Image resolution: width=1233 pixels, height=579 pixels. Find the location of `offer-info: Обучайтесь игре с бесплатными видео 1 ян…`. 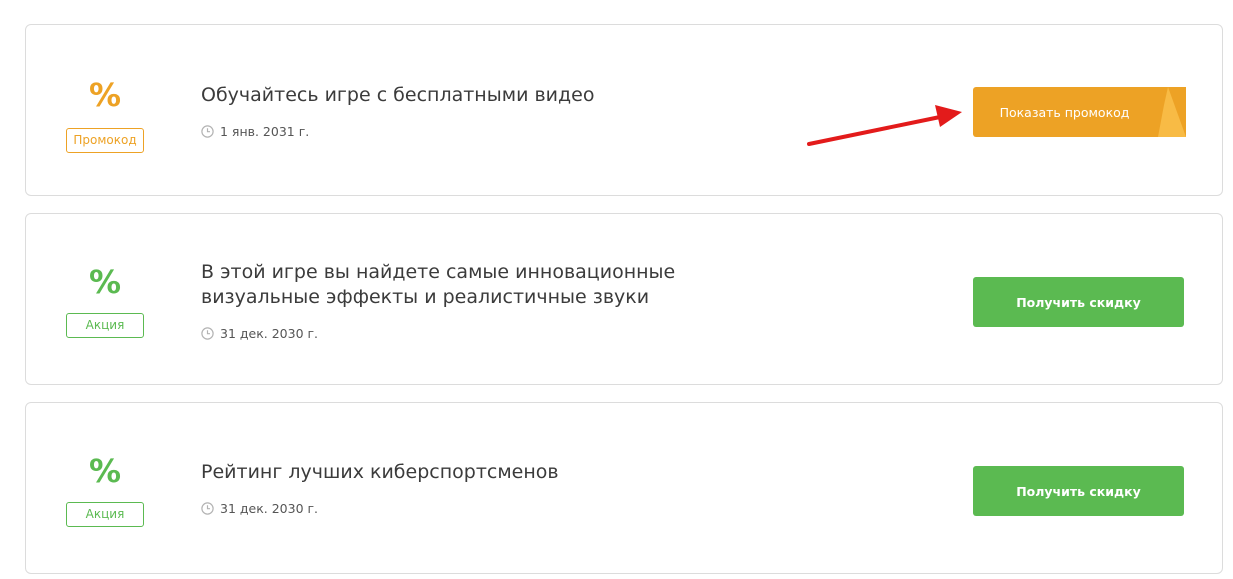

offer-info: Обучайтесь игре с бесплатными видео 1 ян… is located at coordinates (481, 111).